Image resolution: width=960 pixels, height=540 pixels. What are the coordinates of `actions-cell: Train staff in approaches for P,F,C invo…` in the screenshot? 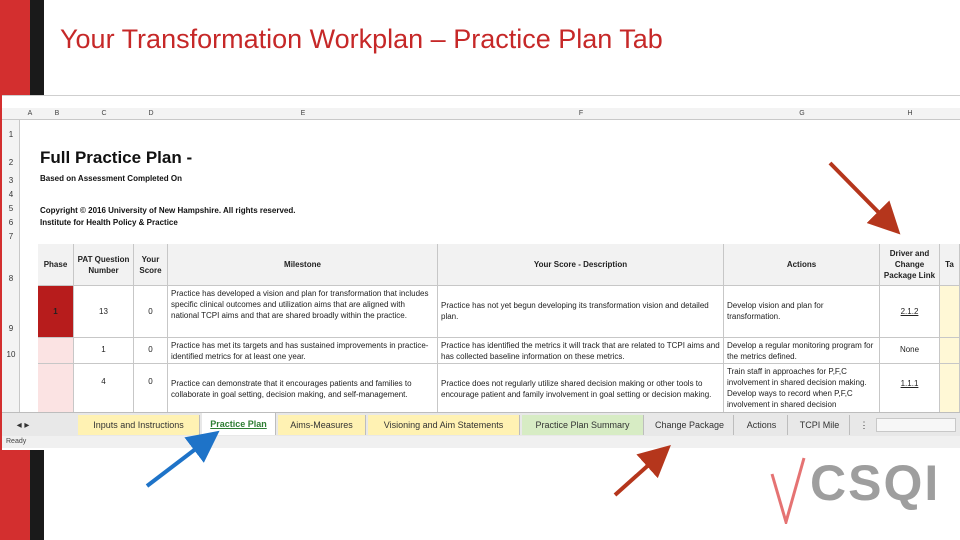 It's located at (802, 389).